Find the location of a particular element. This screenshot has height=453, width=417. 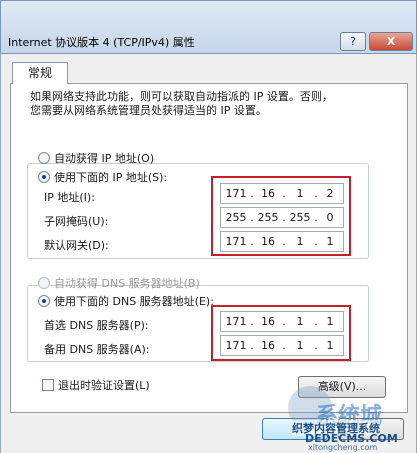

manual-ip-radio is located at coordinates (44, 177).